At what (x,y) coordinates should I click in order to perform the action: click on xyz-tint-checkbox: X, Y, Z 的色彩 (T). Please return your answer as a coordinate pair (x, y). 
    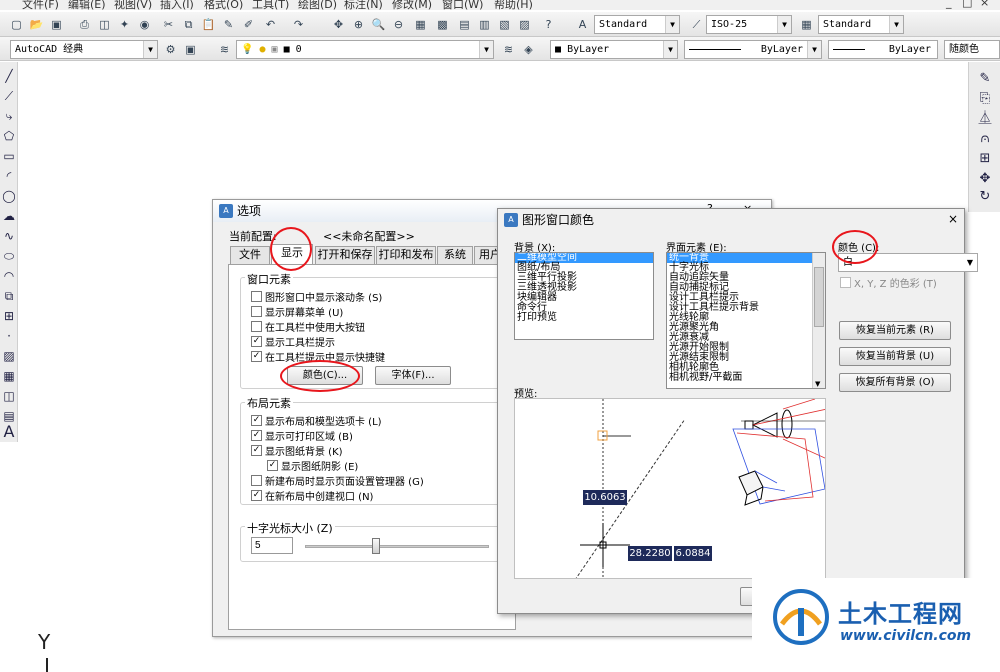
    Looking at the image, I should click on (888, 282).